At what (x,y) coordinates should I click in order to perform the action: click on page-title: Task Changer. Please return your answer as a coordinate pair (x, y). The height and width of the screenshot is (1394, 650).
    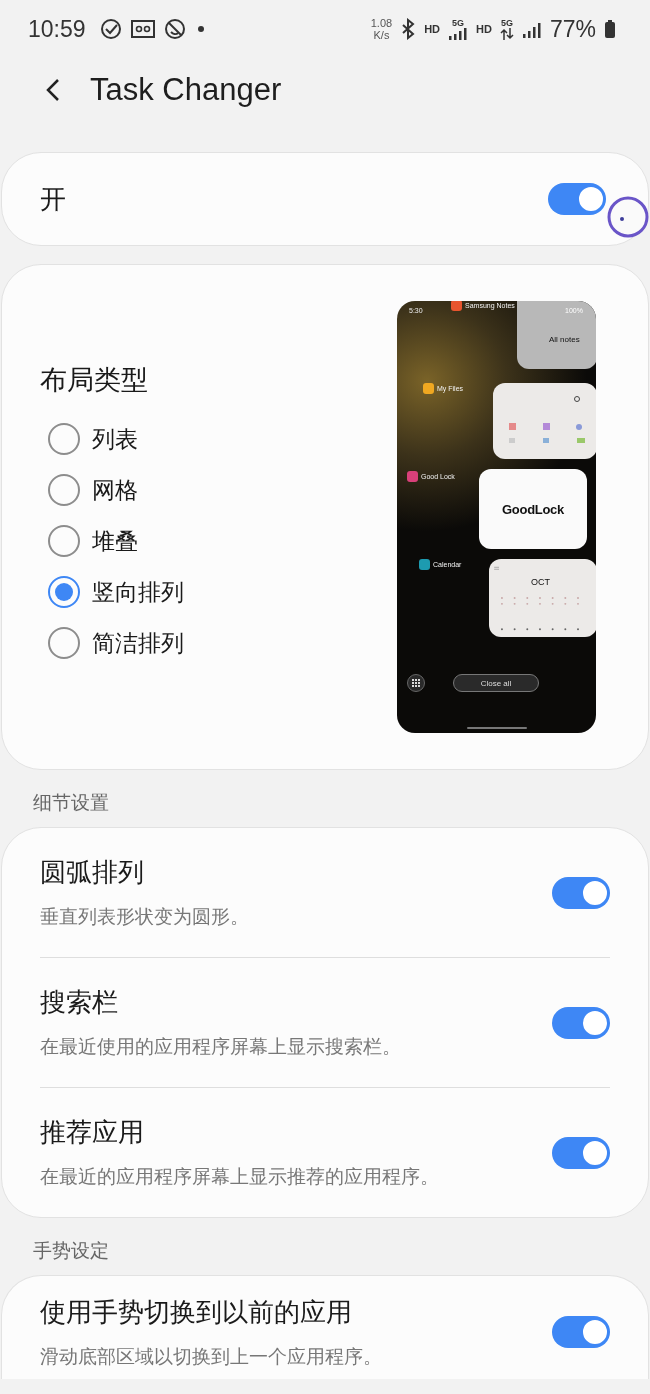
    Looking at the image, I should click on (186, 90).